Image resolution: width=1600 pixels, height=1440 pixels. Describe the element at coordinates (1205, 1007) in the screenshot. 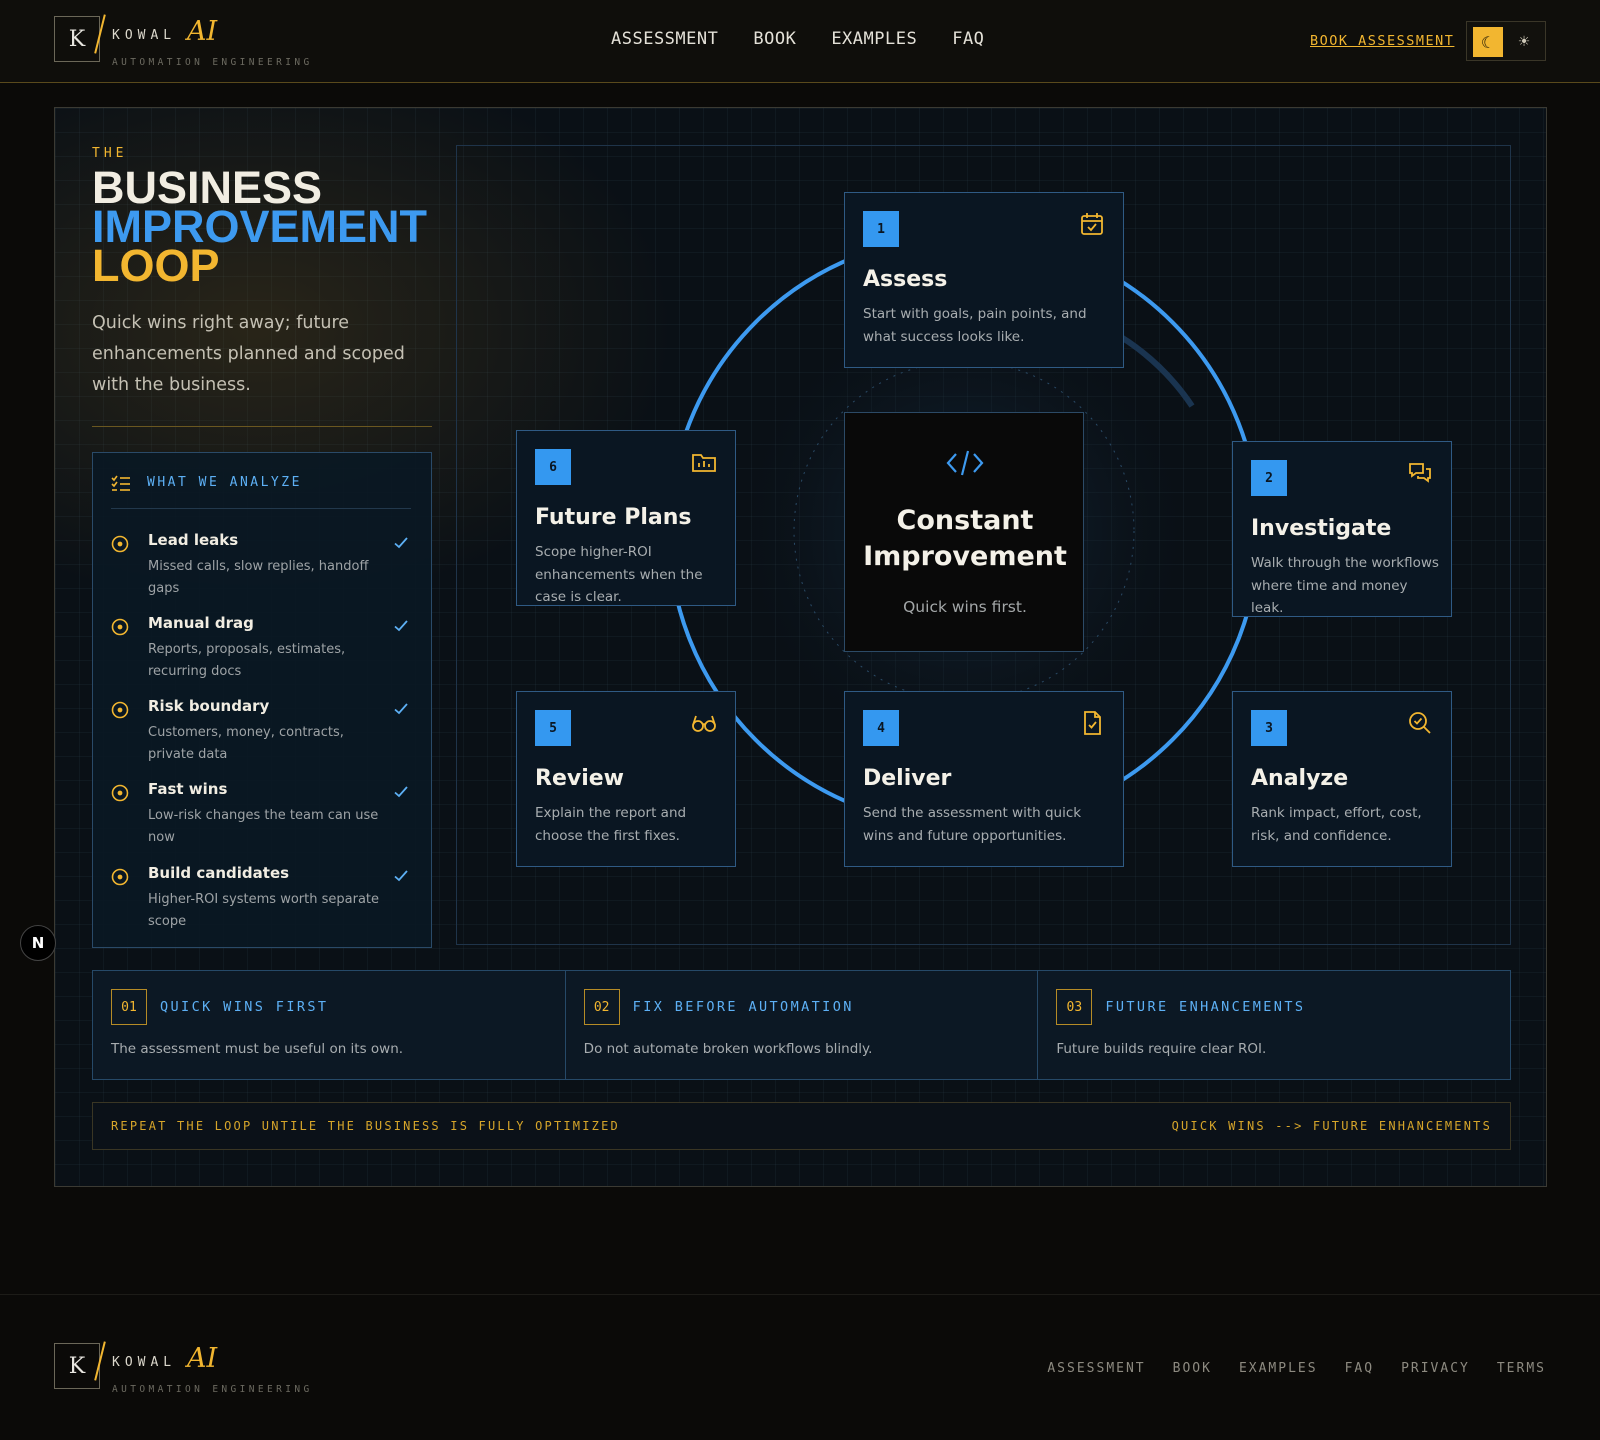

I see `principle-title: FUTURE ENHANCEMENTS` at that location.